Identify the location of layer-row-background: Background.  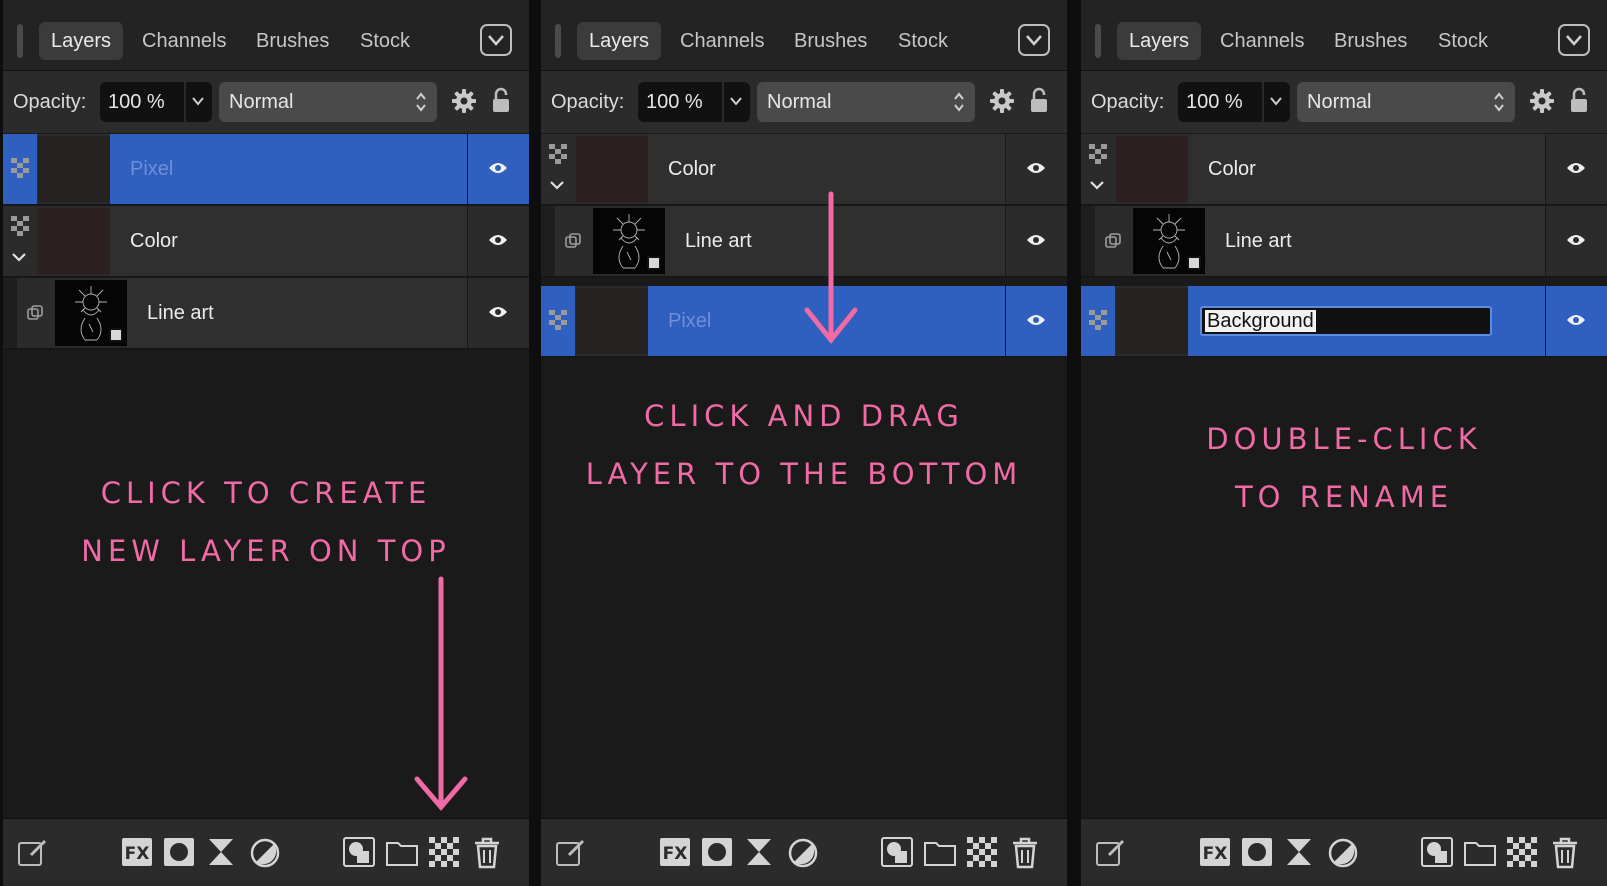
(1344, 321).